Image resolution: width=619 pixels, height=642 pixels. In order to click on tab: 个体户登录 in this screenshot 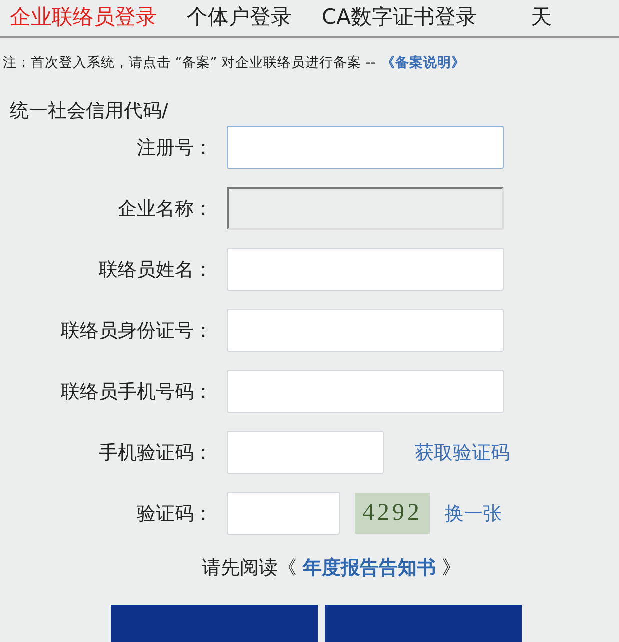, I will do `click(239, 17)`.